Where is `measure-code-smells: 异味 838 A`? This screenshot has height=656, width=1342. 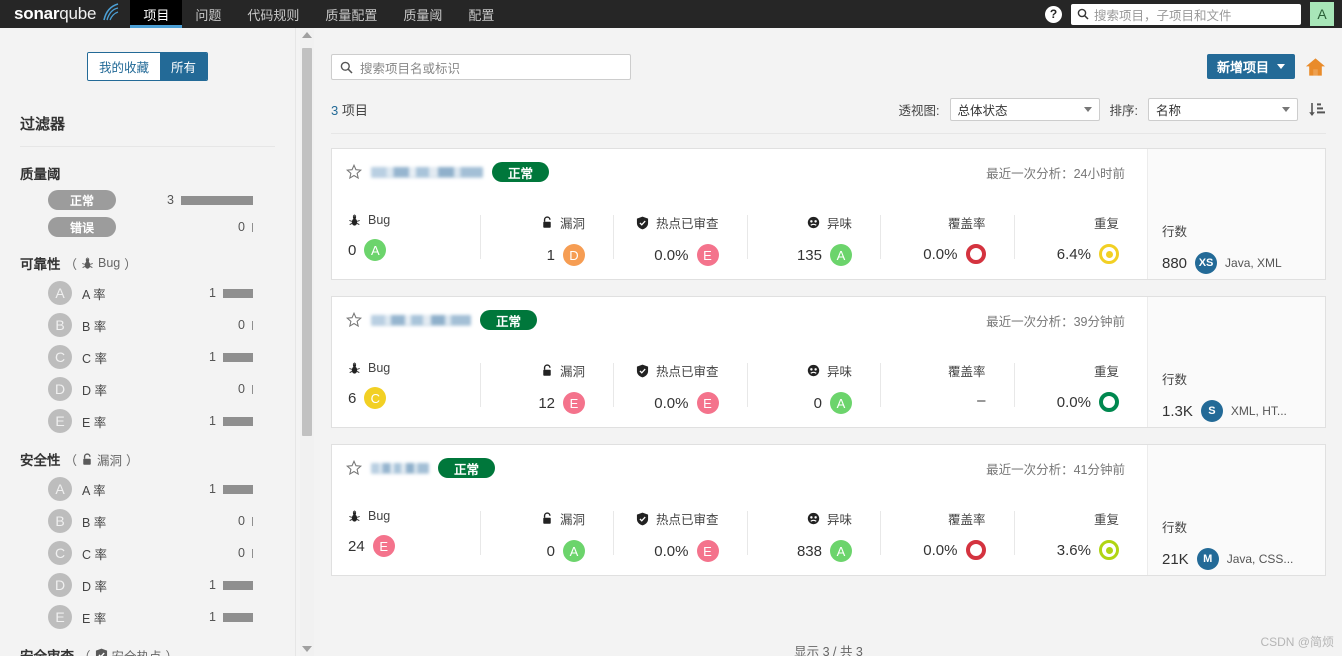
measure-code-smells: 异味 838 A is located at coordinates (813, 535).